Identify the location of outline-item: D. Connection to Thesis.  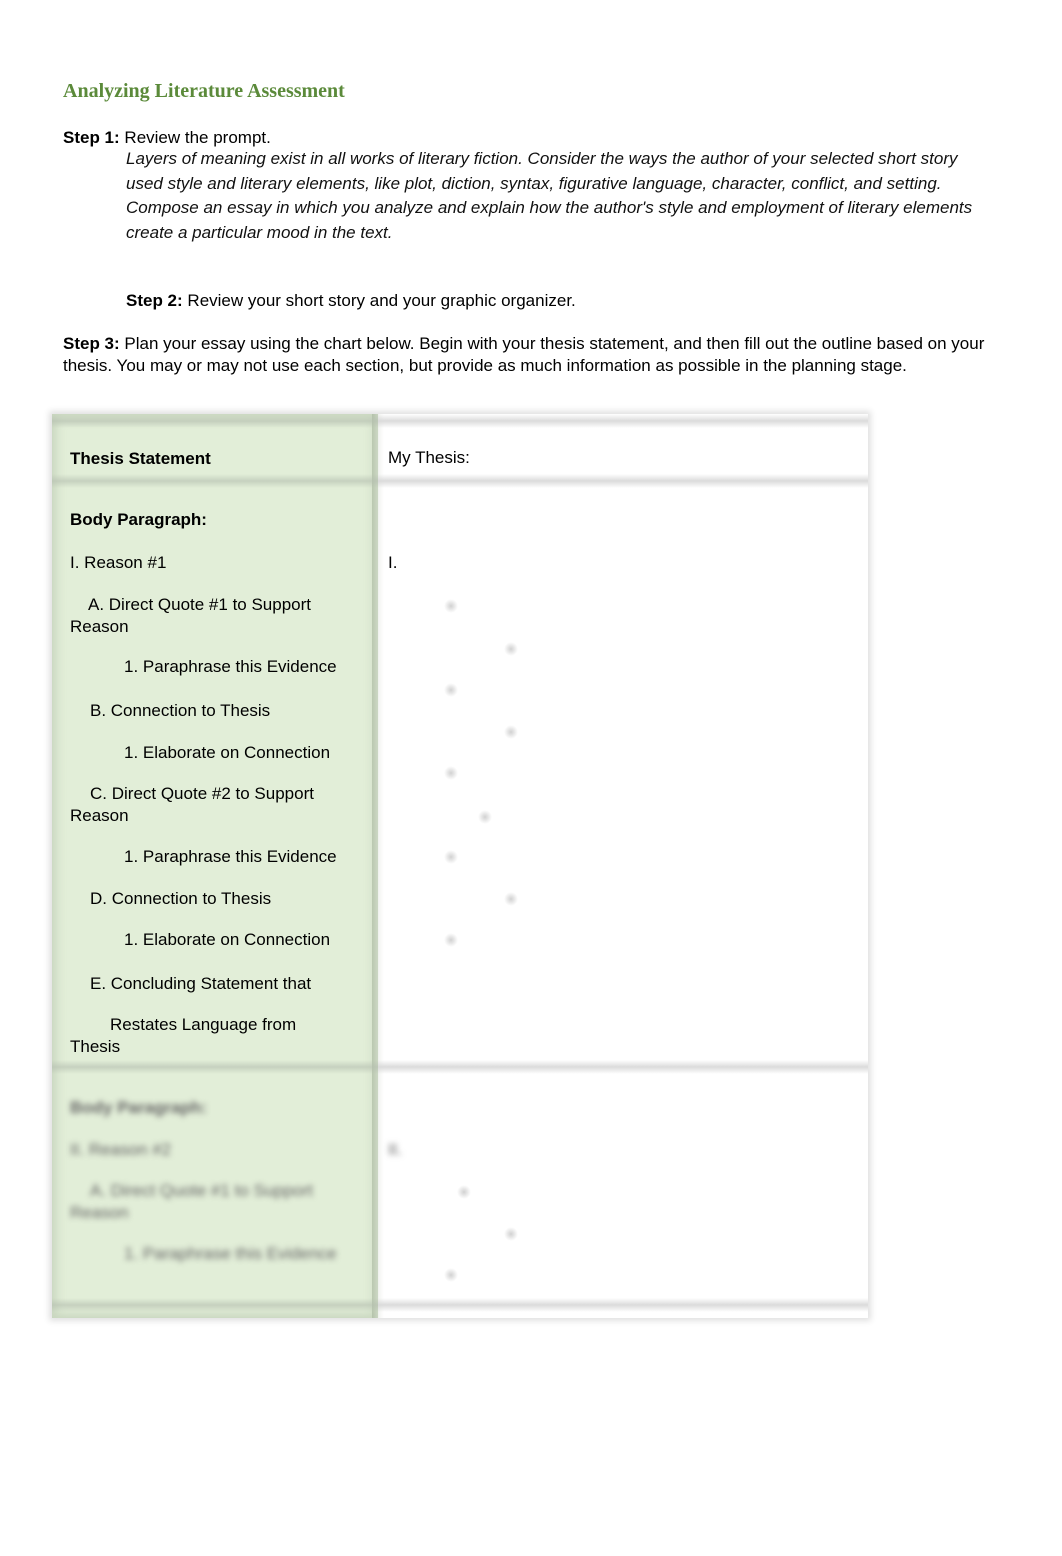
(181, 898).